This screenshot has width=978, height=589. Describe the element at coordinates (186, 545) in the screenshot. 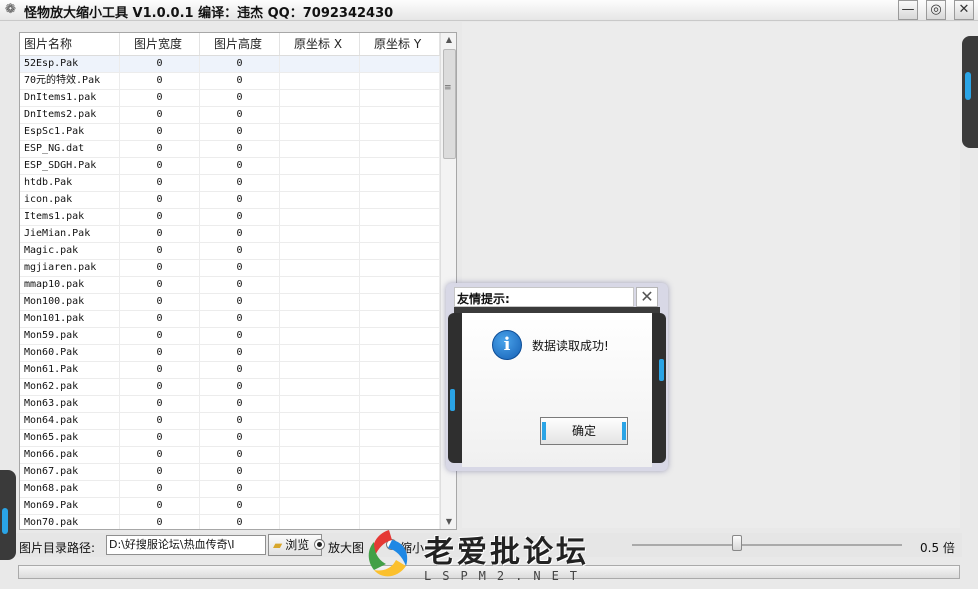

I see `path-input: D:\好搜服论坛\热血传奇\I` at that location.